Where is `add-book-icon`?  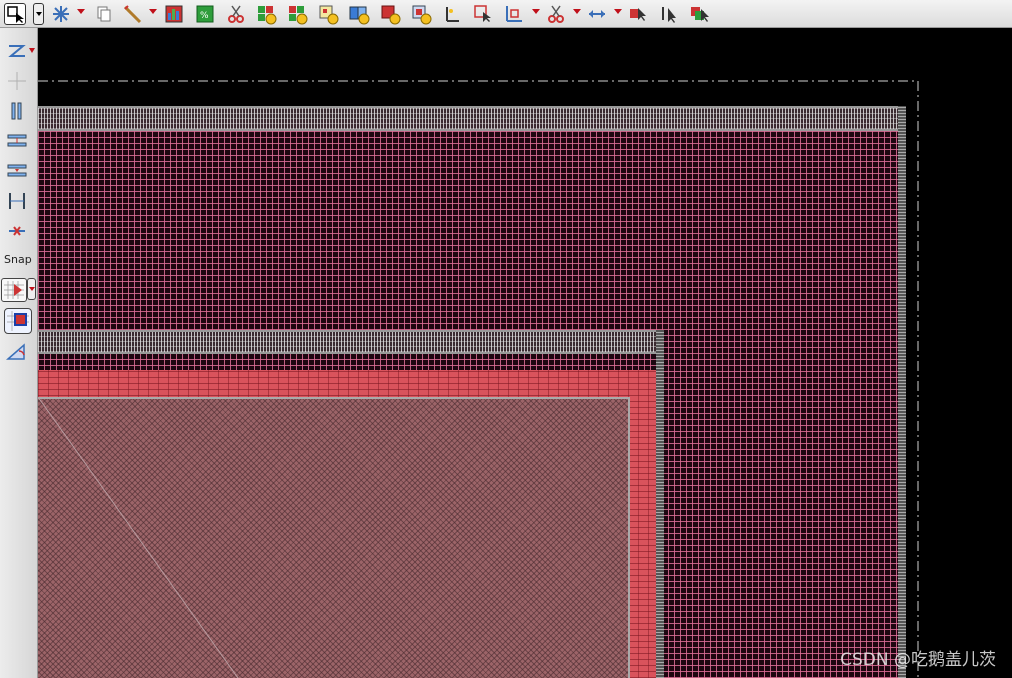
add-book-icon is located at coordinates (359, 14).